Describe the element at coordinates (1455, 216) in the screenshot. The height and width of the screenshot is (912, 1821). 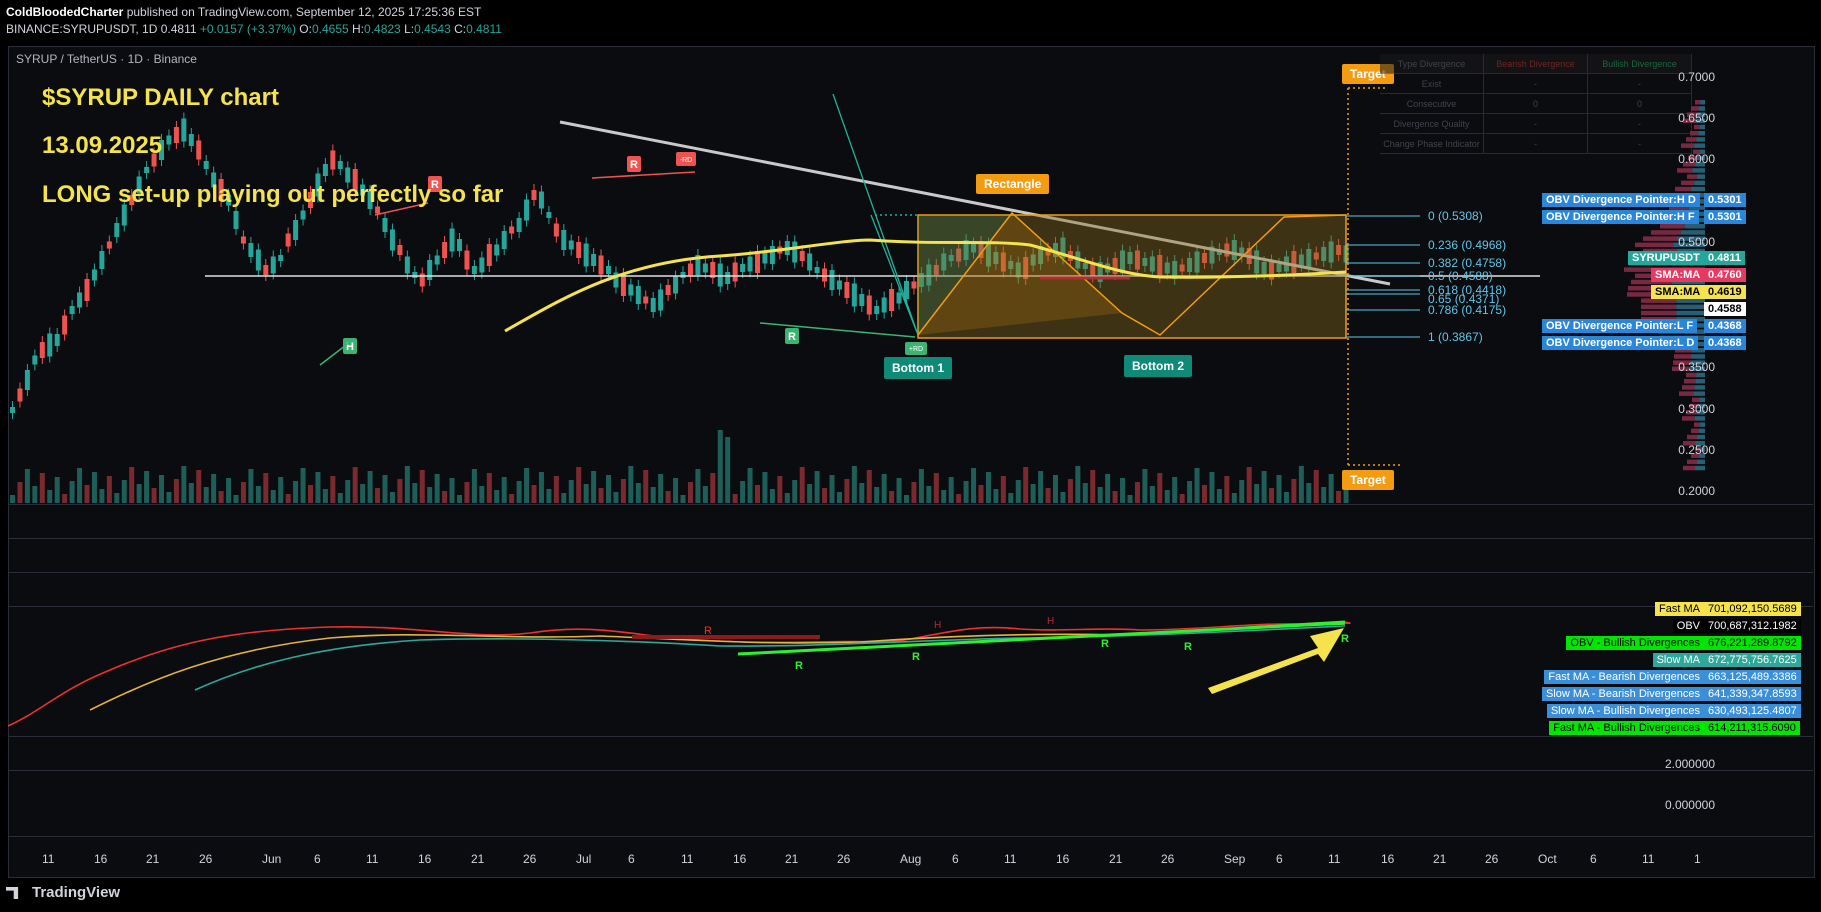
I see `fib-label: 0 (0.5308)` at that location.